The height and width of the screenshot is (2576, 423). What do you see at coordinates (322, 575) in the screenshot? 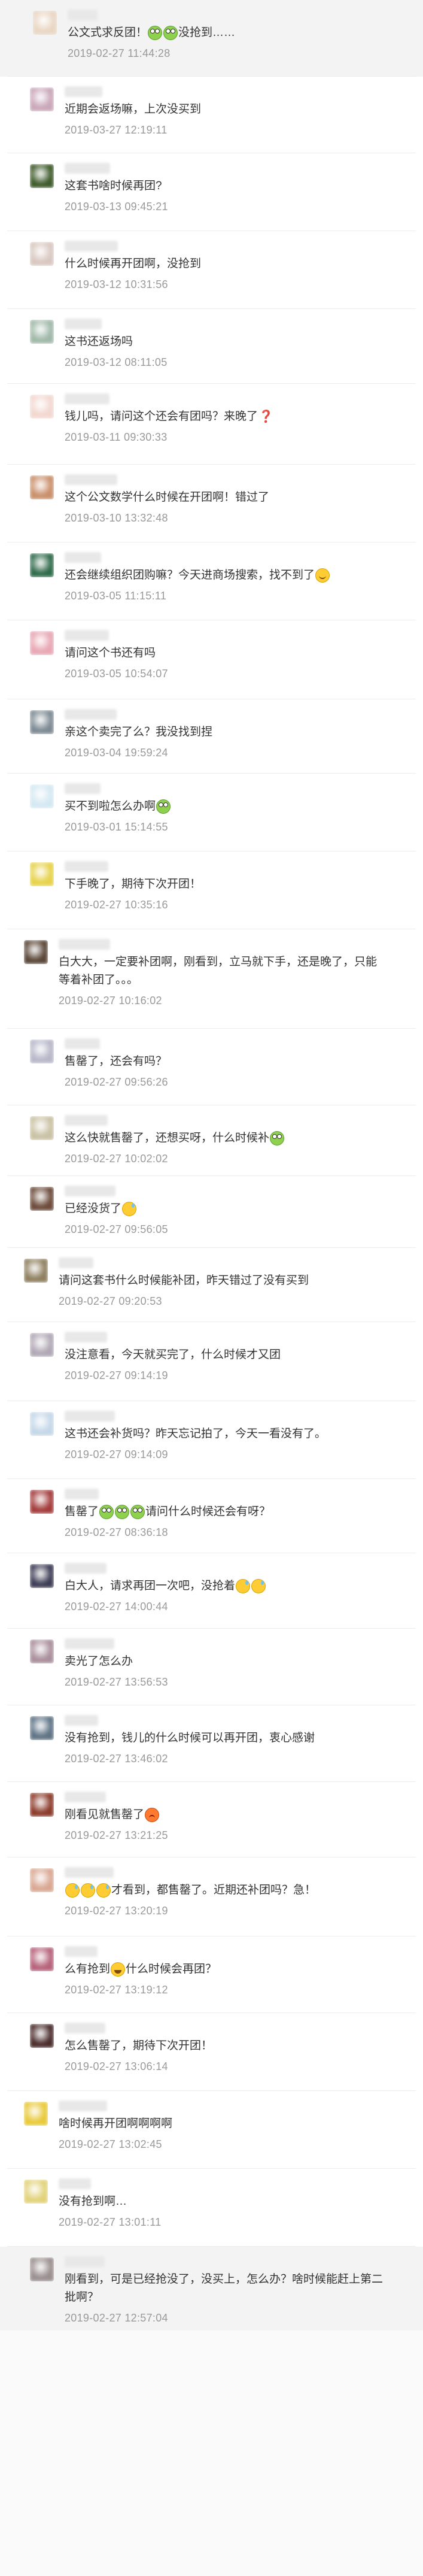
I see `smile-emoji-icon` at bounding box center [322, 575].